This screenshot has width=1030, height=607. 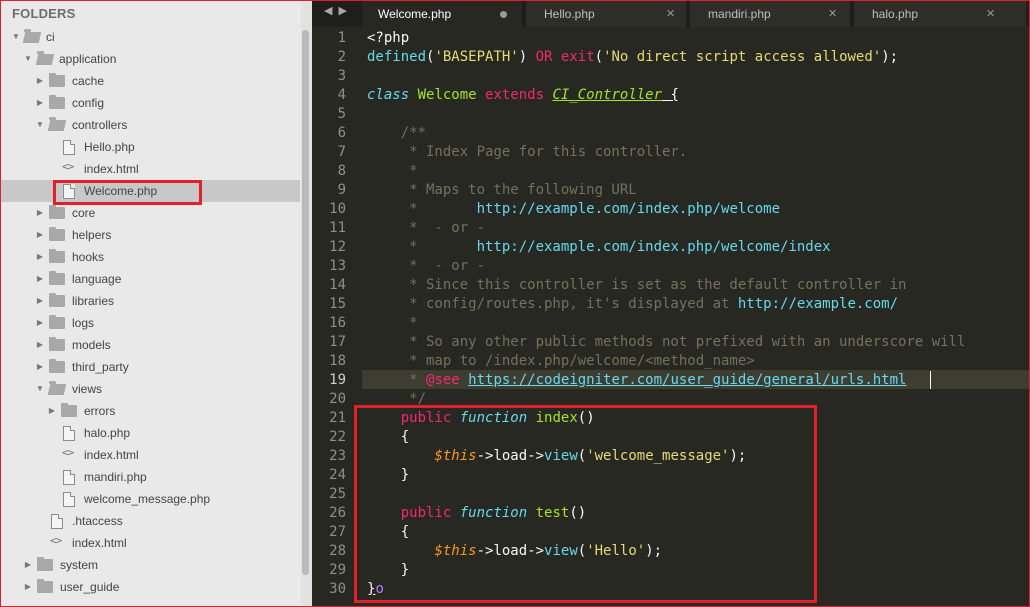 What do you see at coordinates (150, 323) in the screenshot?
I see `tree-folder-logs: ▶ logs` at bounding box center [150, 323].